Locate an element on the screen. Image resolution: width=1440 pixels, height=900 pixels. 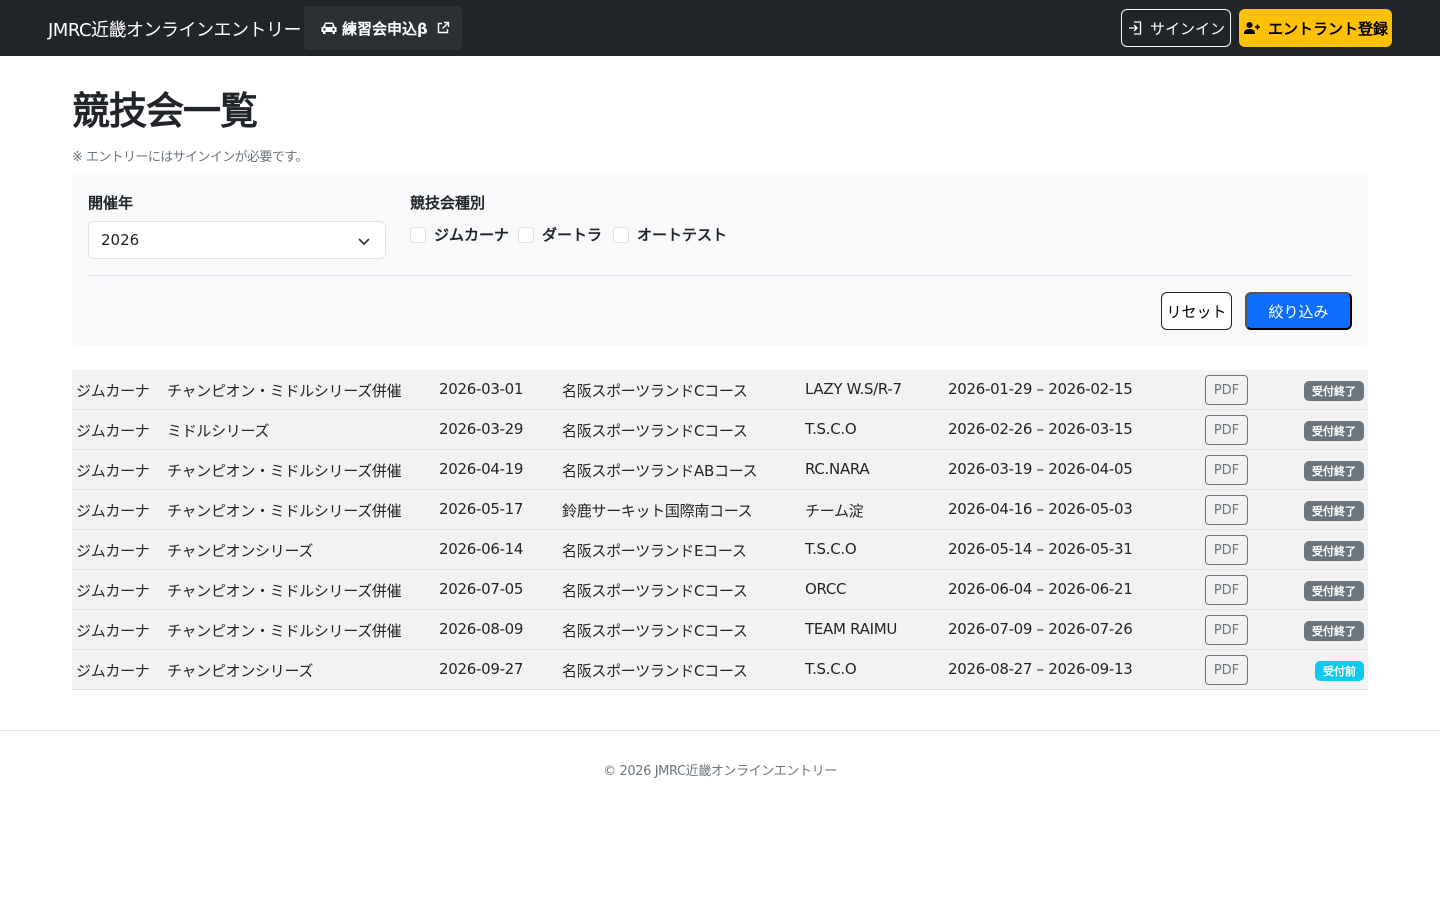
status-badge: 受付前 is located at coordinates (1339, 671).